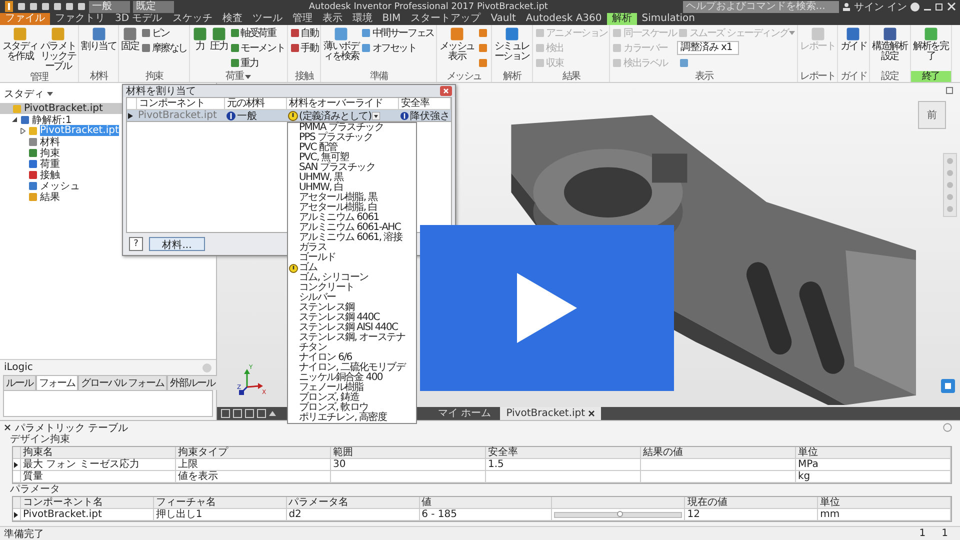 The height and width of the screenshot is (540, 960). What do you see at coordinates (24, 94) in the screenshot?
I see `browser-title: スタディ` at bounding box center [24, 94].